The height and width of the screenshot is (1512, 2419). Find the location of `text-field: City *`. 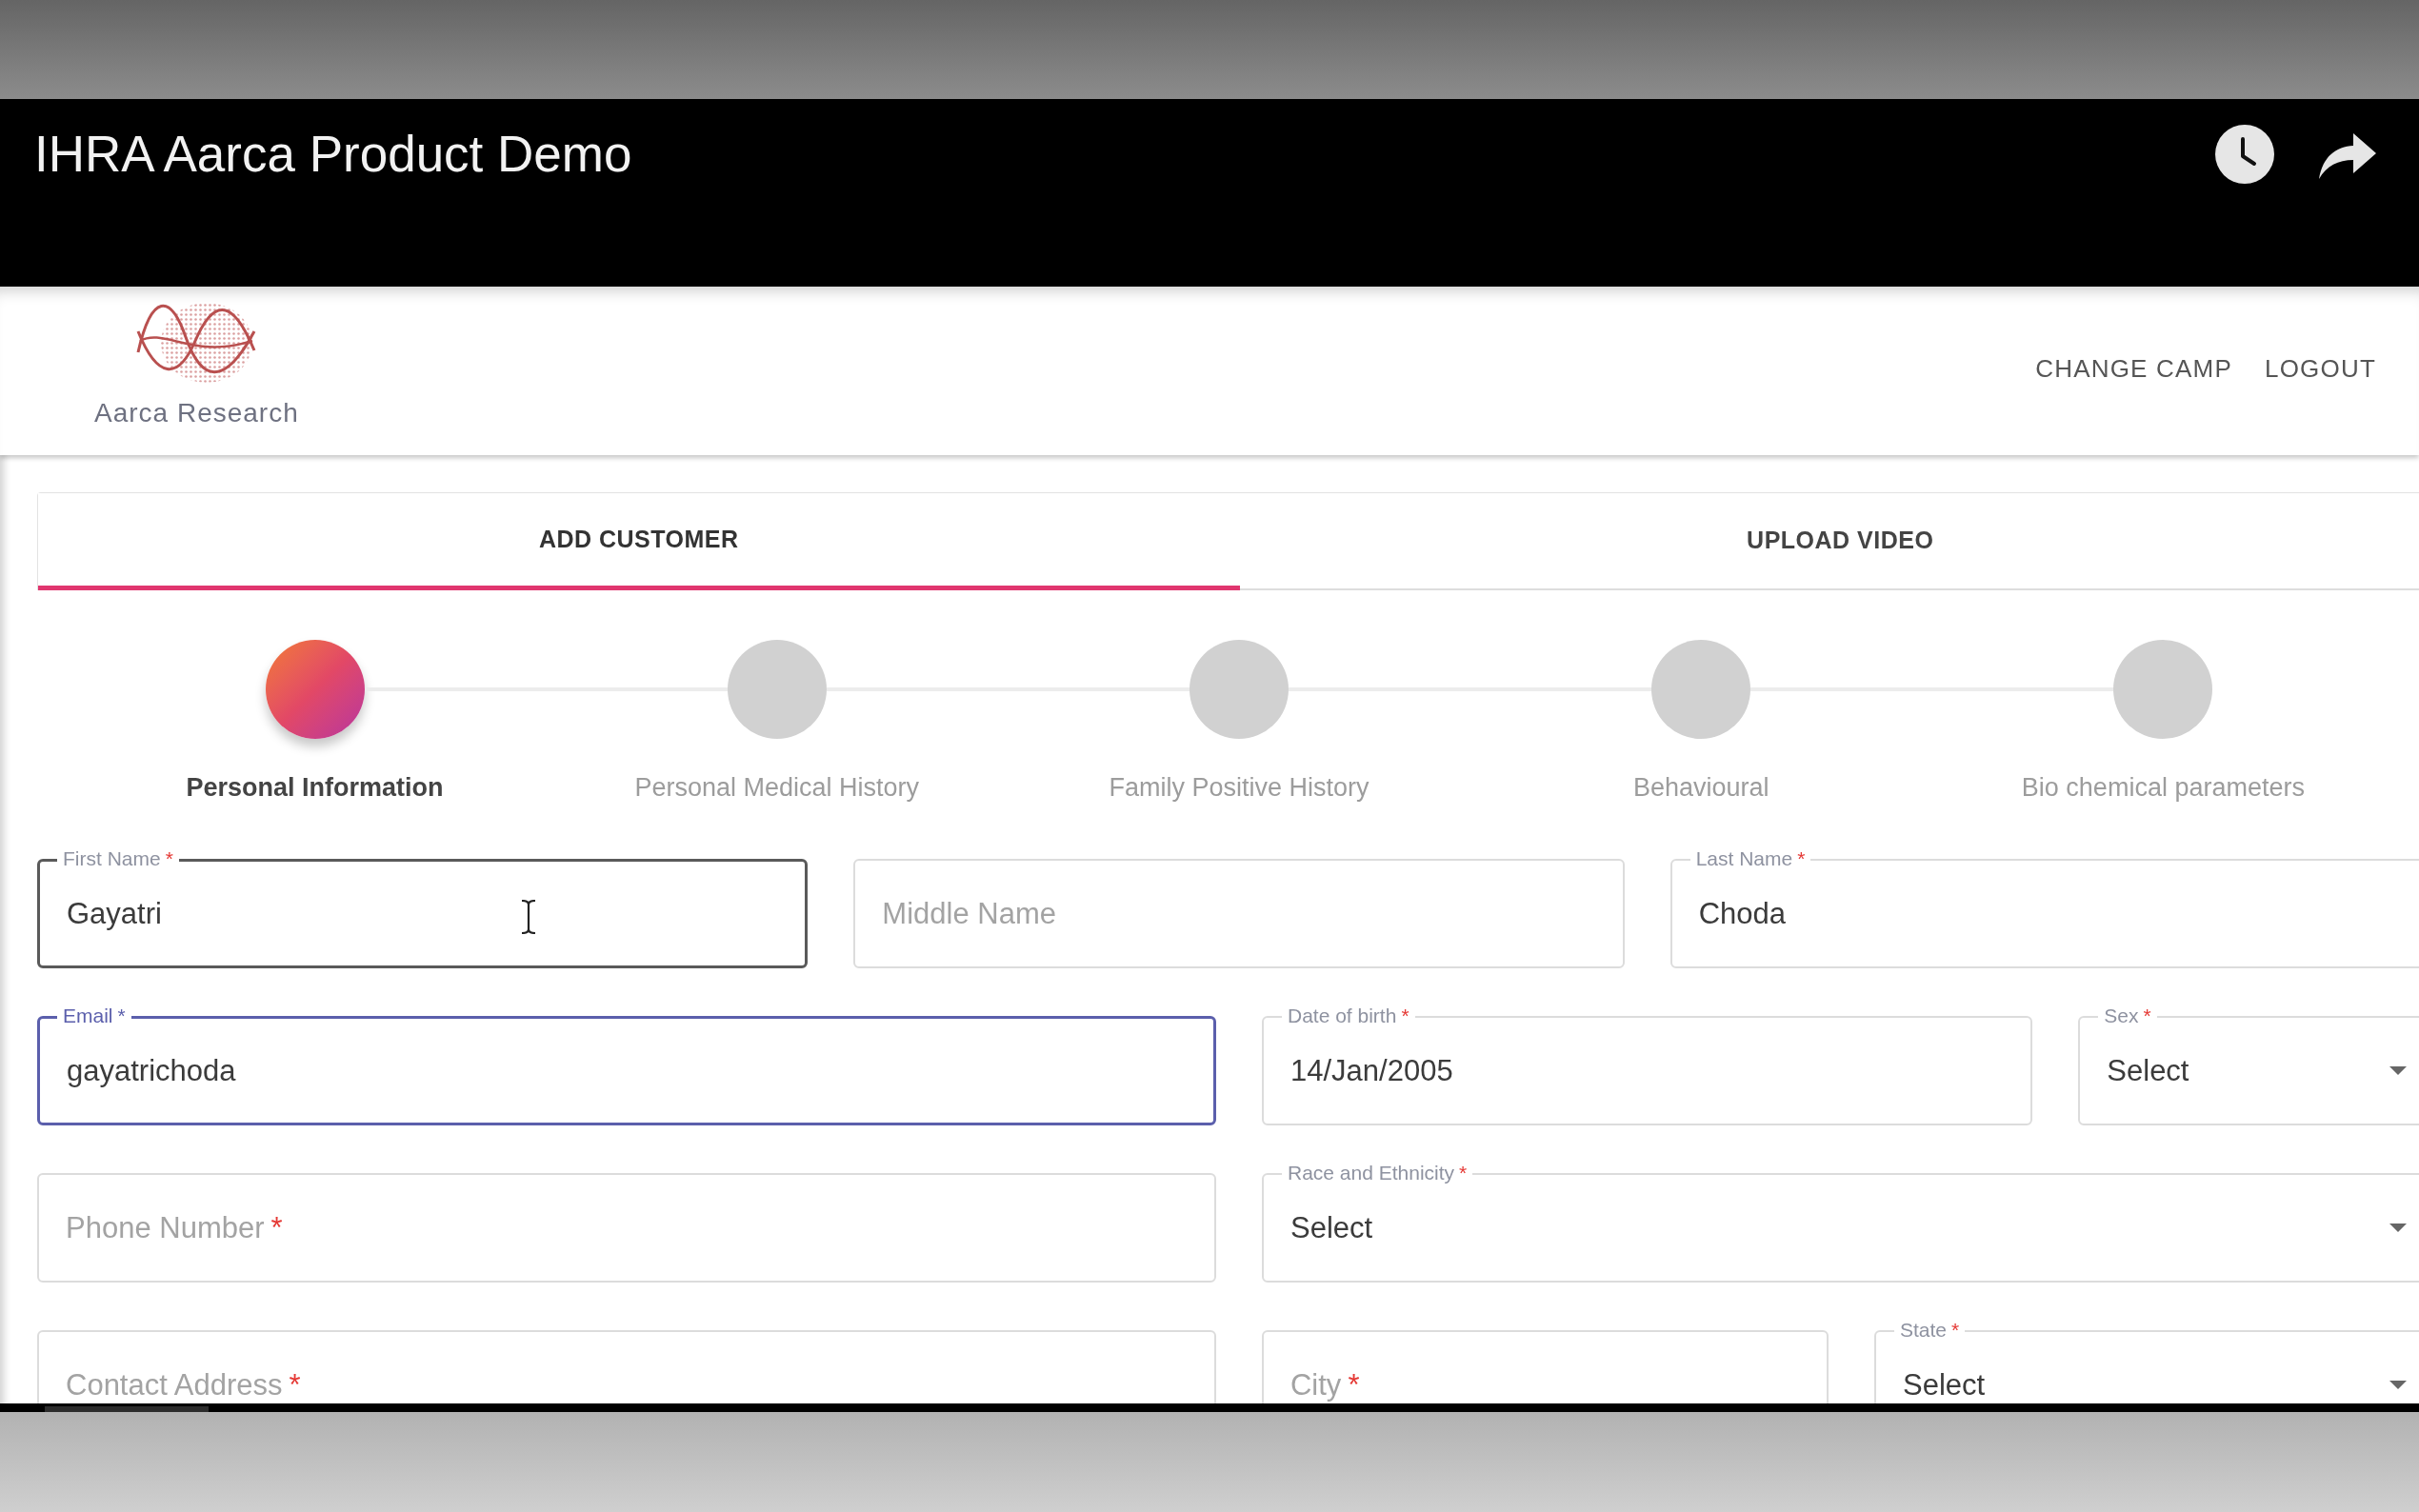

text-field: City * is located at coordinates (1545, 1366).